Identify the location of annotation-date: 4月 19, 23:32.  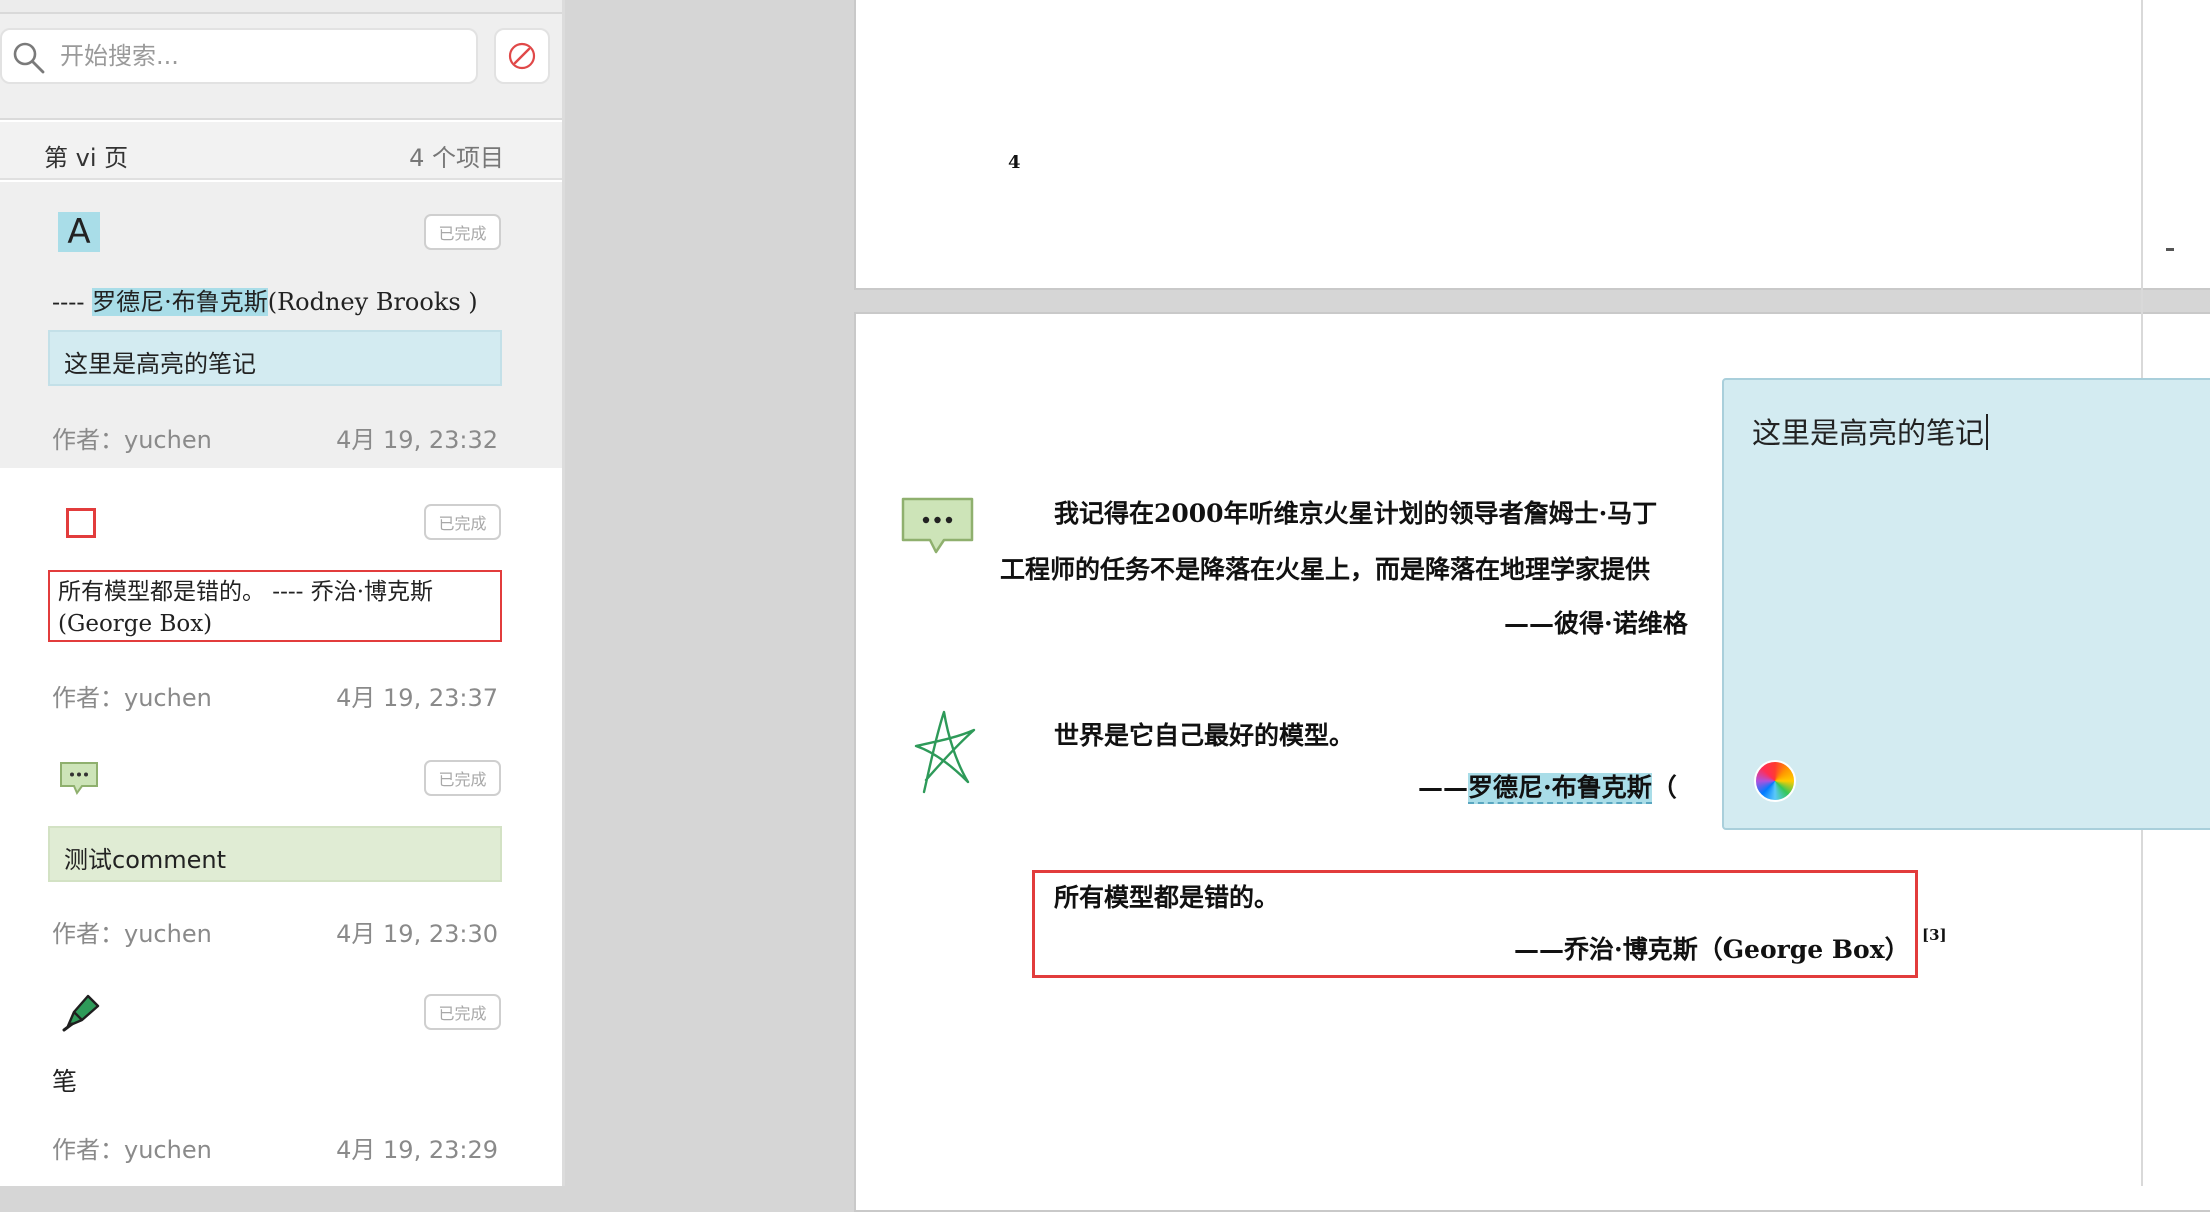
(417, 440).